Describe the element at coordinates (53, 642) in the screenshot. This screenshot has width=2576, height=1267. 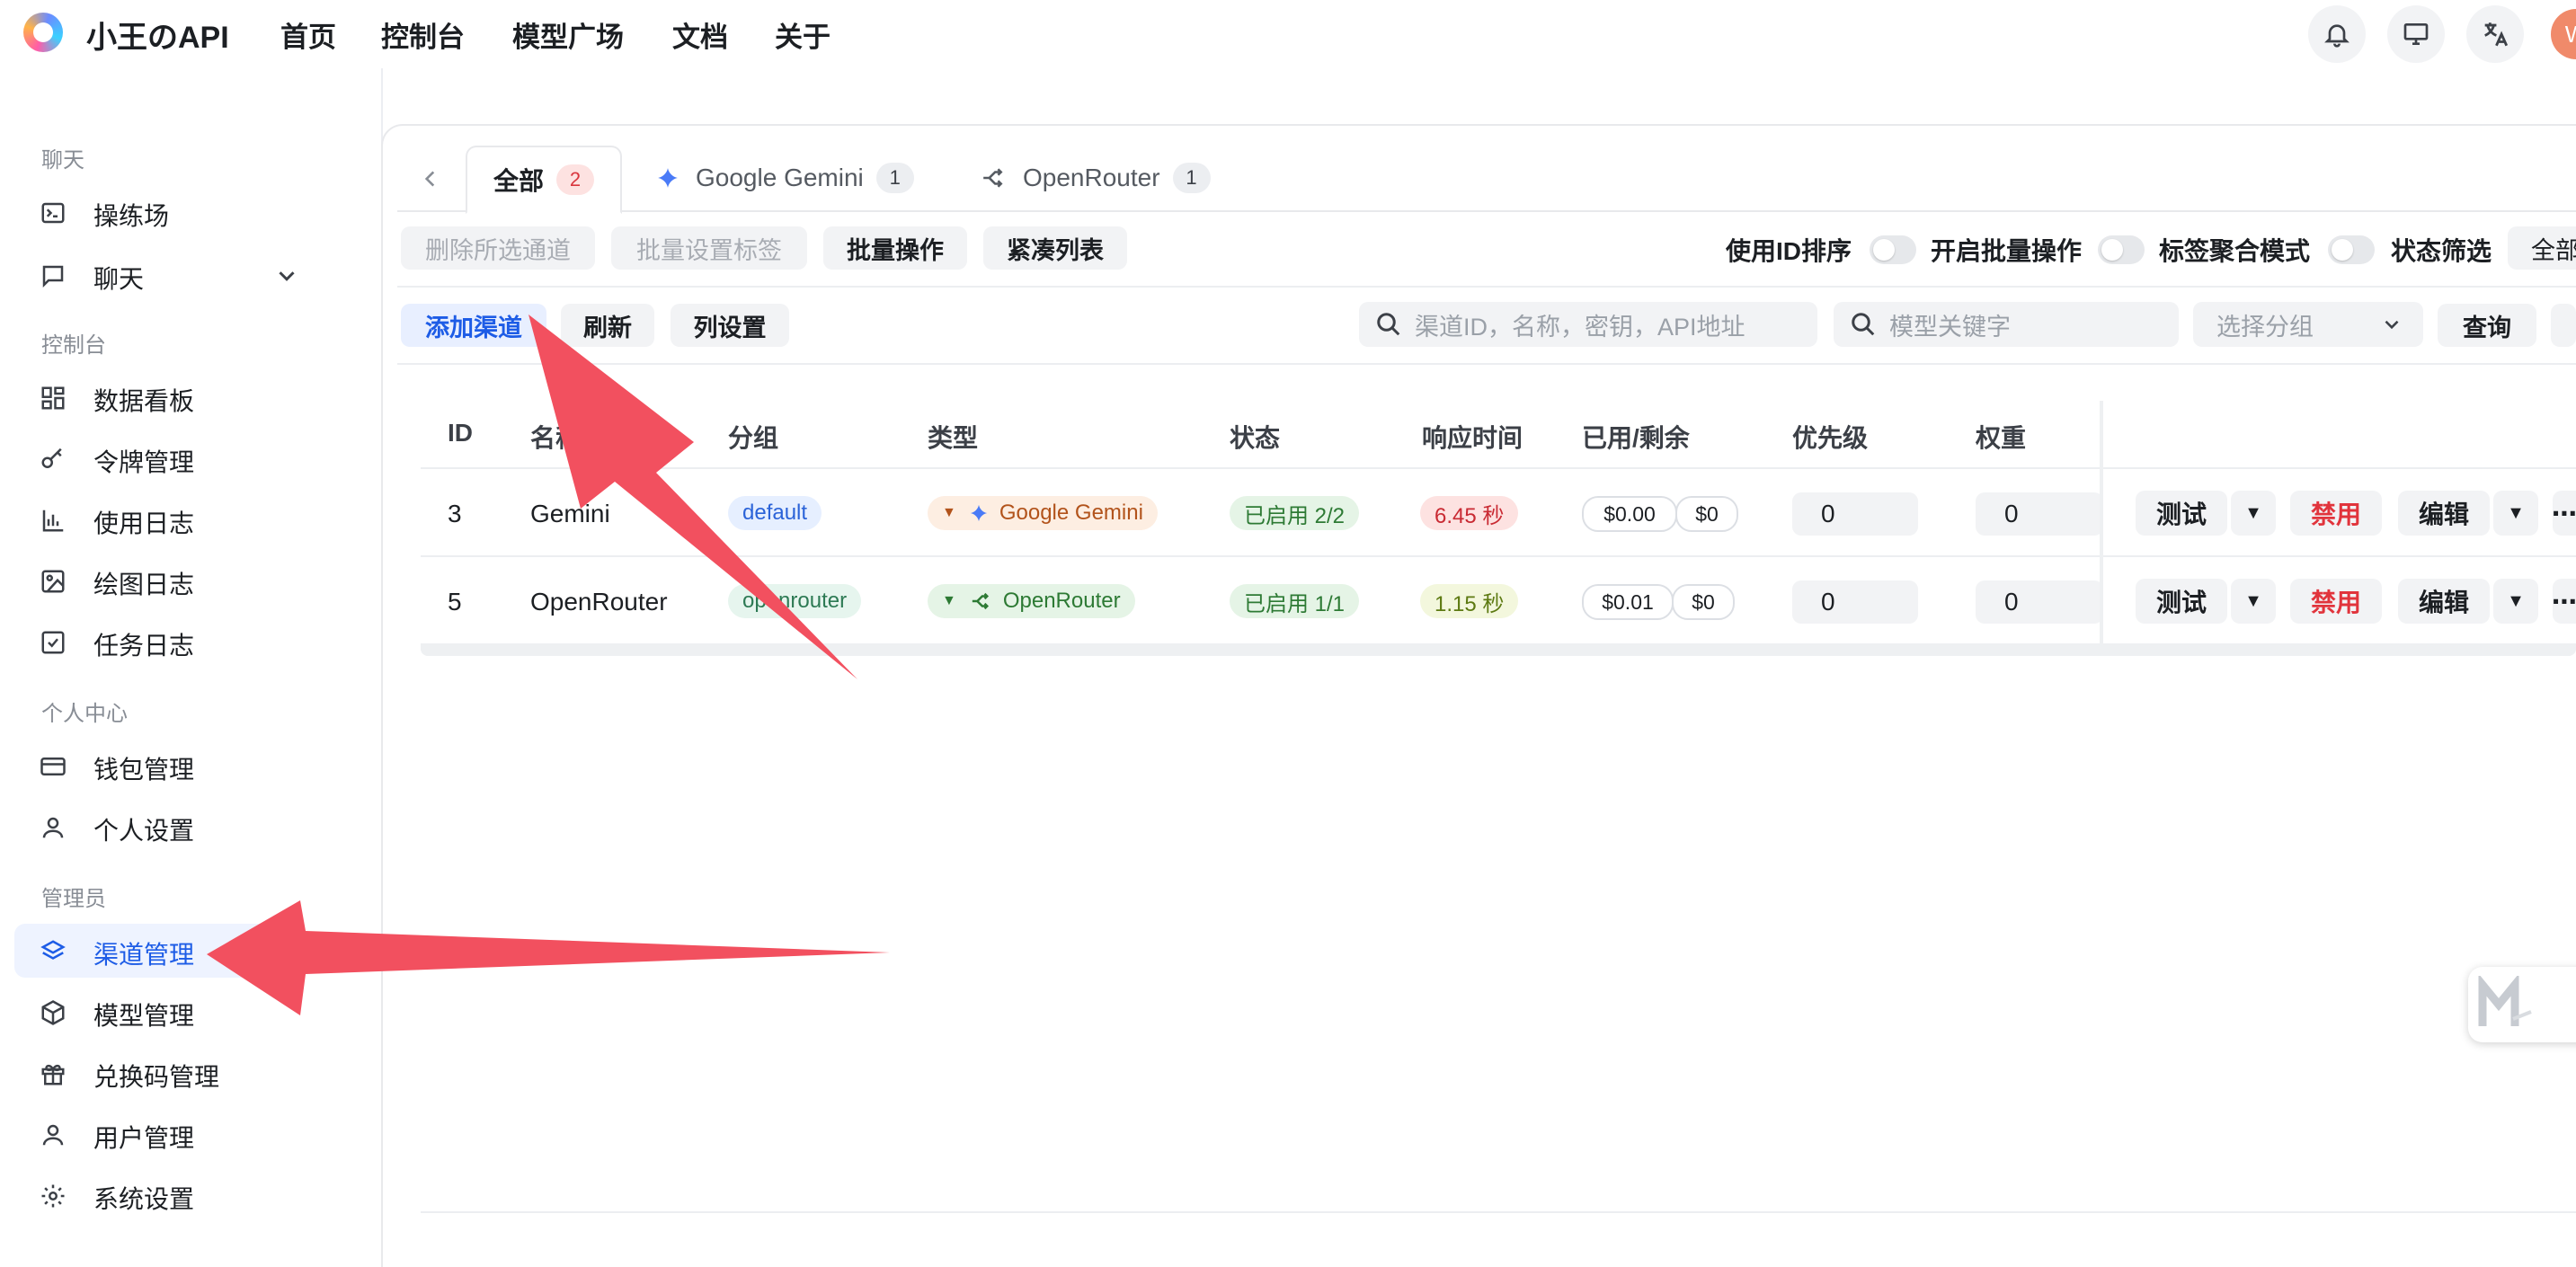
I see `checkbox-icon` at that location.